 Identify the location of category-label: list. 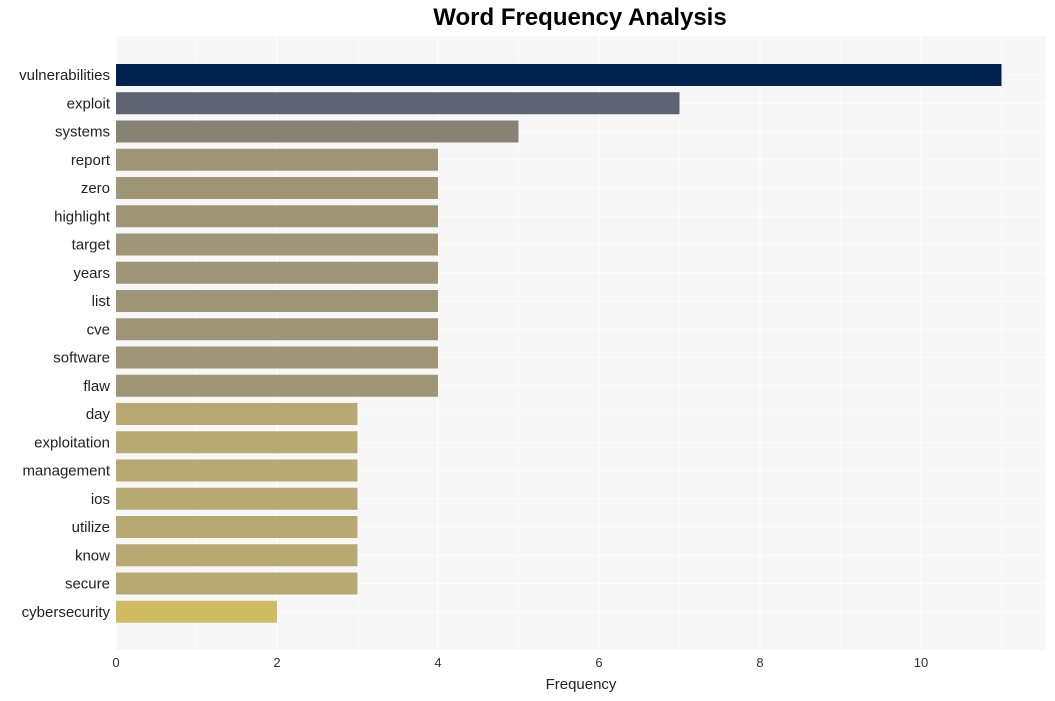
(101, 301).